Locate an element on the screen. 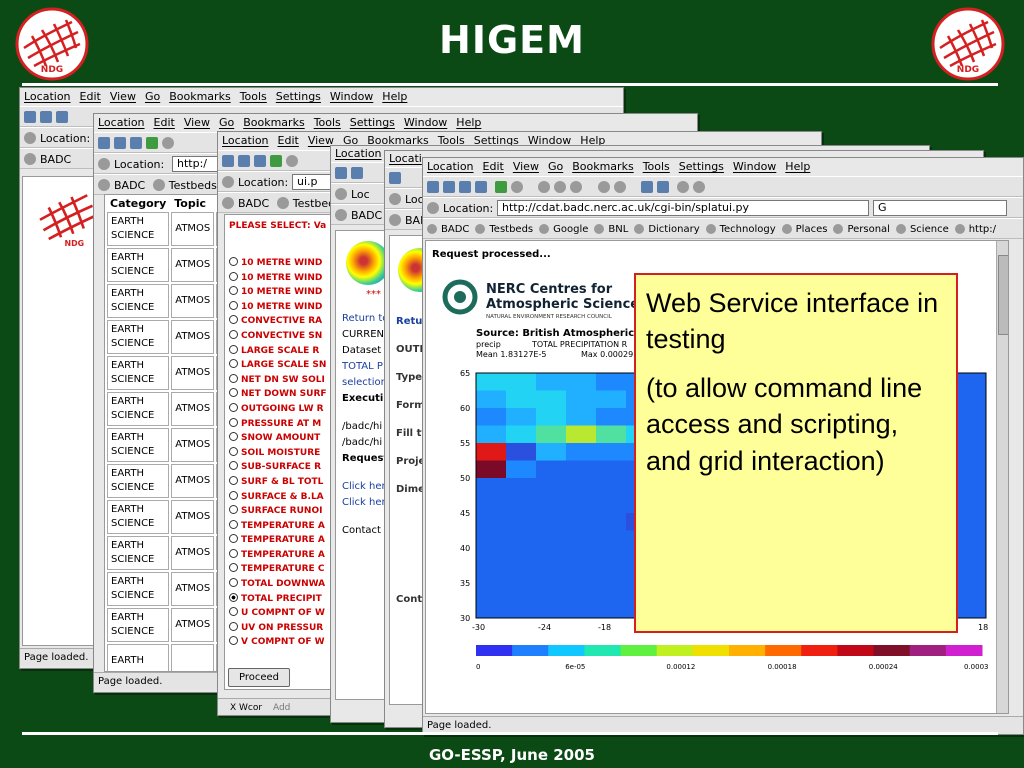 The width and height of the screenshot is (1024, 768). table-row: EARTH SCIENCEATMOSH is located at coordinates (171, 409).